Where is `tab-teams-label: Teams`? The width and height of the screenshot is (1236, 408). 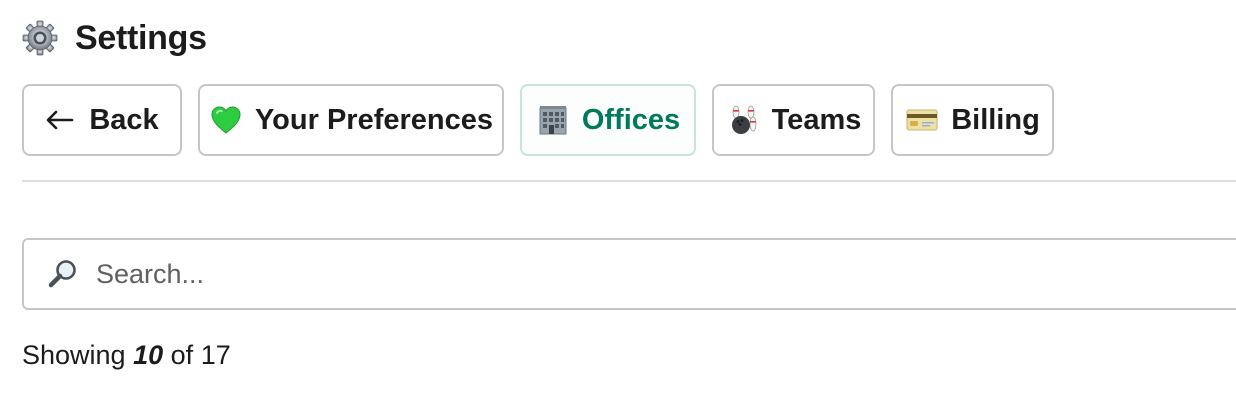
tab-teams-label: Teams is located at coordinates (816, 119).